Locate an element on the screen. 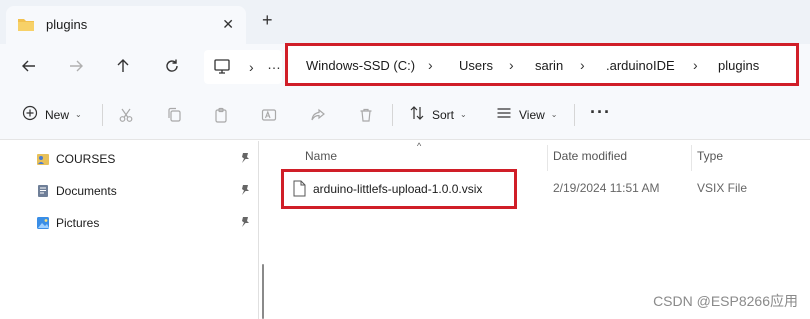 The height and width of the screenshot is (319, 810). monitor-icon is located at coordinates (222, 68).